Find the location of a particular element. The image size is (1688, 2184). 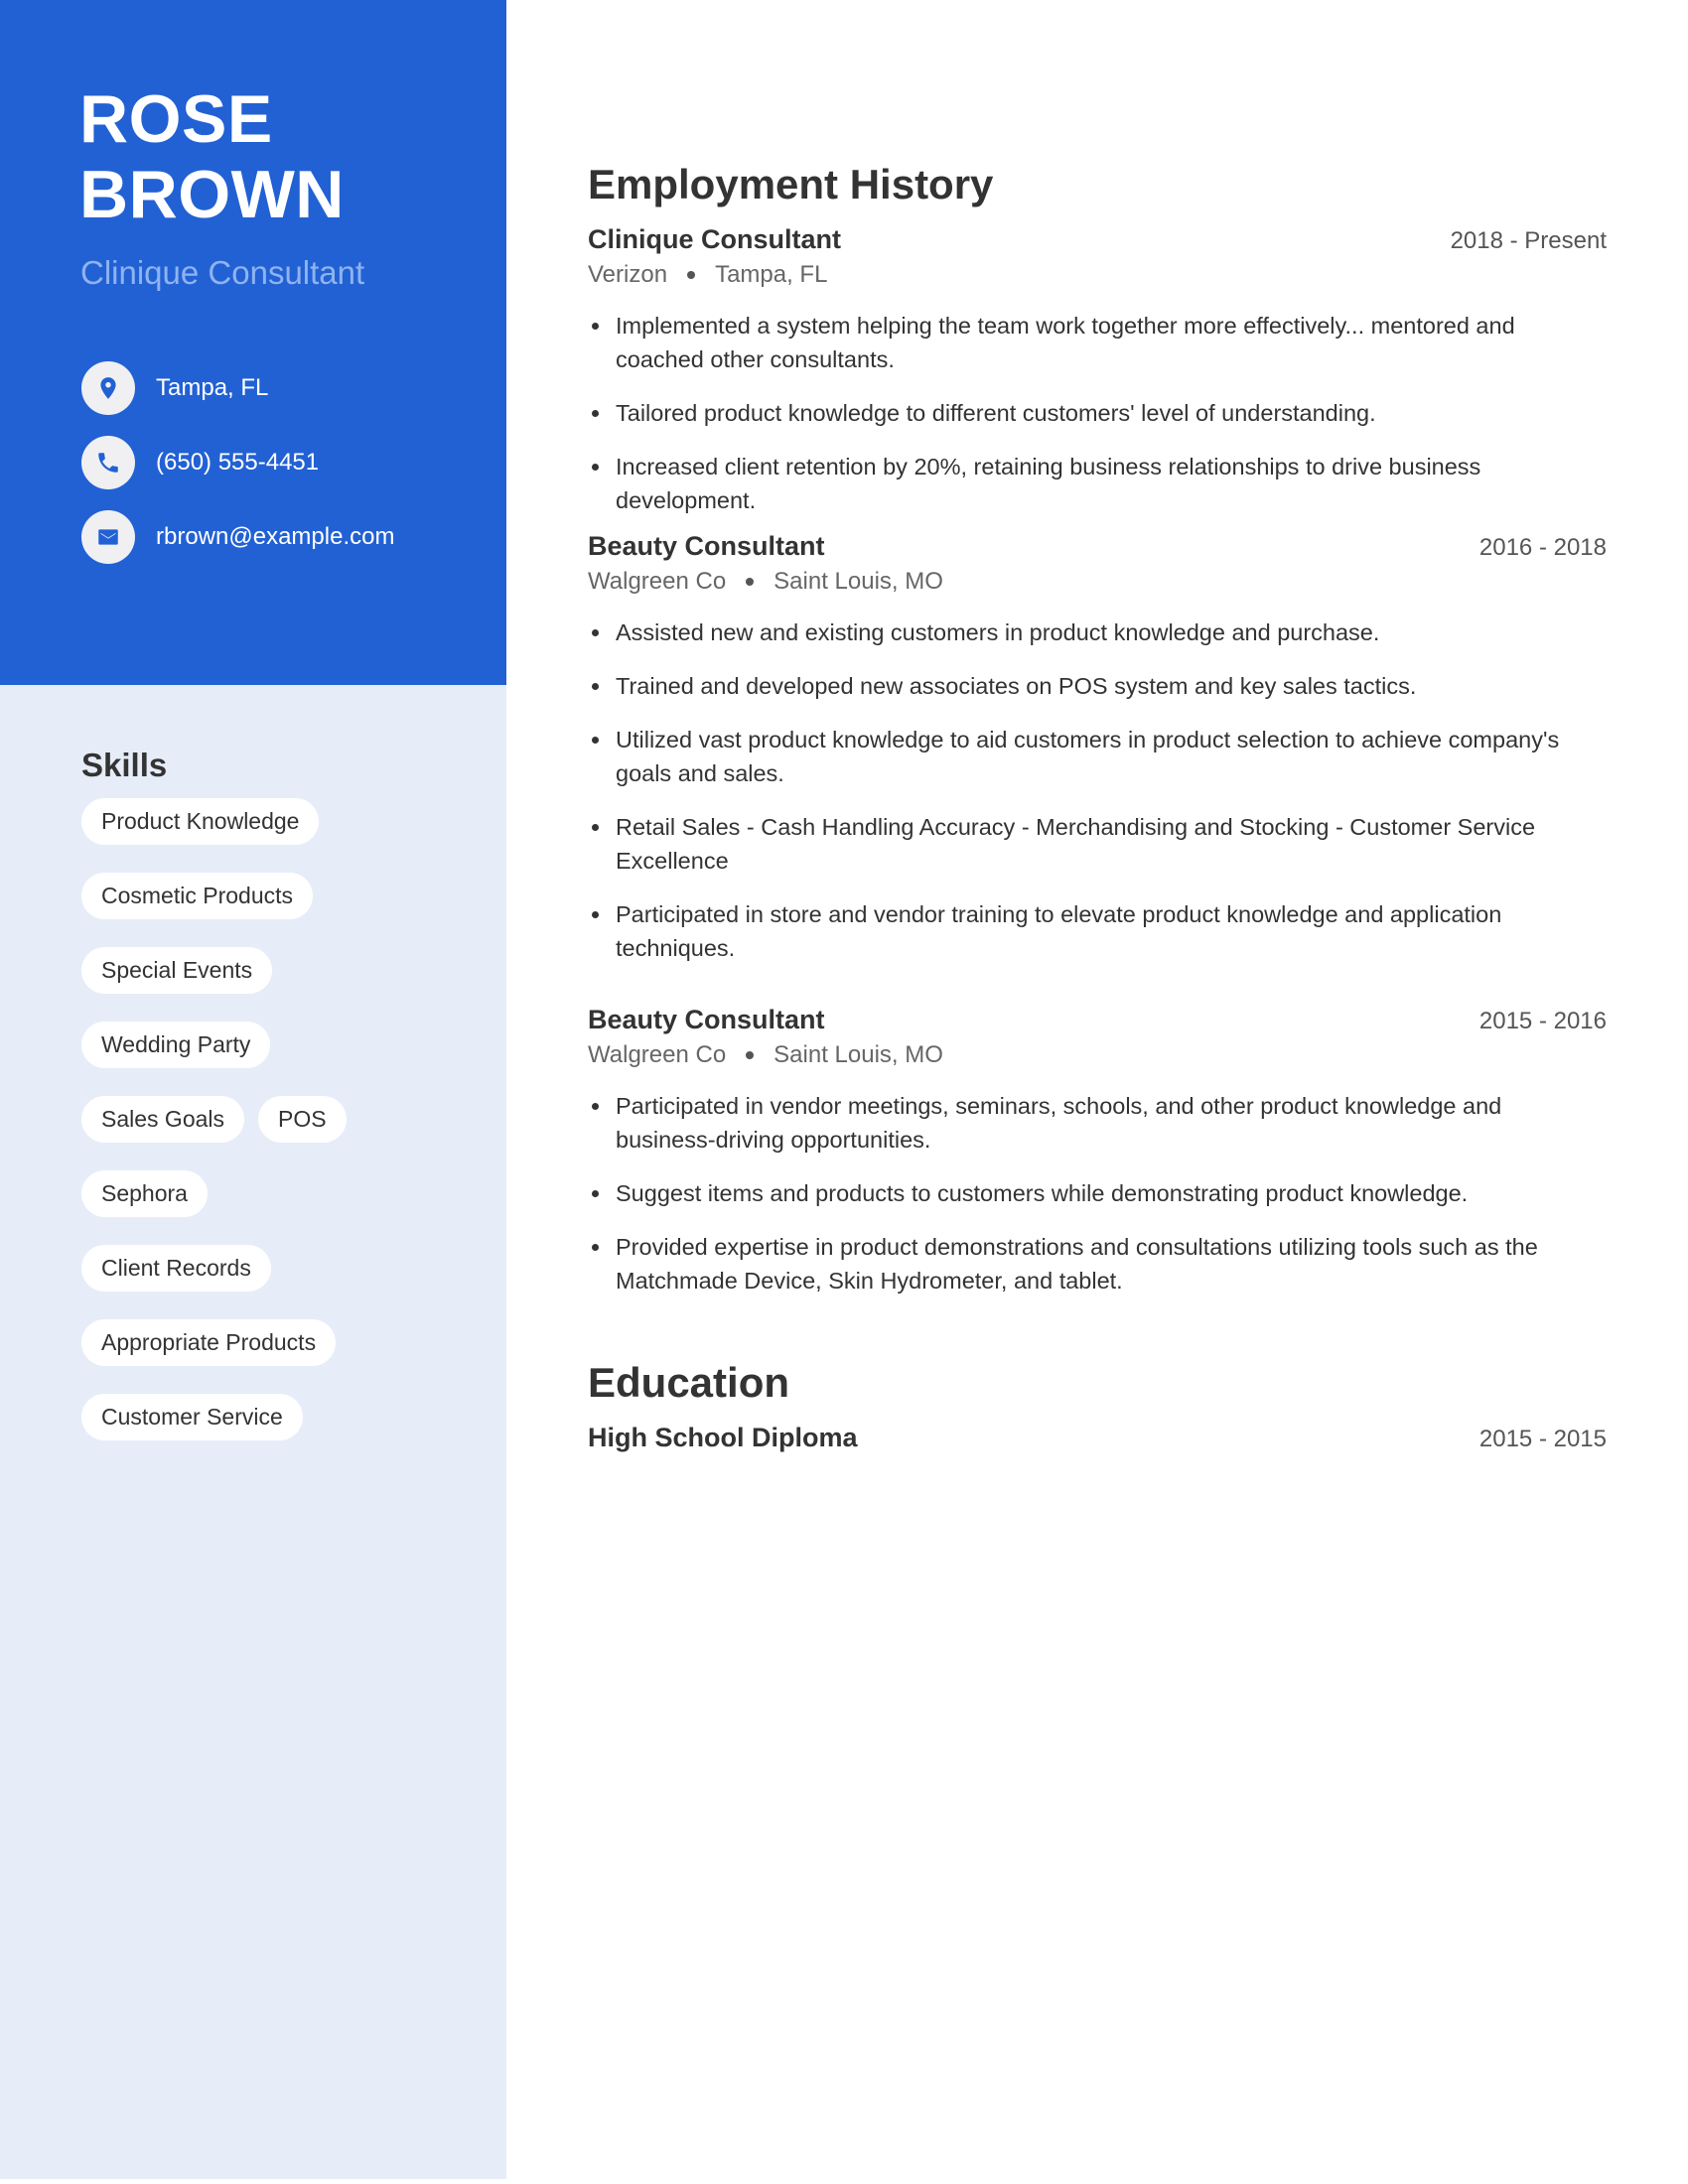

skill-tag: Appropriate Products is located at coordinates (209, 1342).